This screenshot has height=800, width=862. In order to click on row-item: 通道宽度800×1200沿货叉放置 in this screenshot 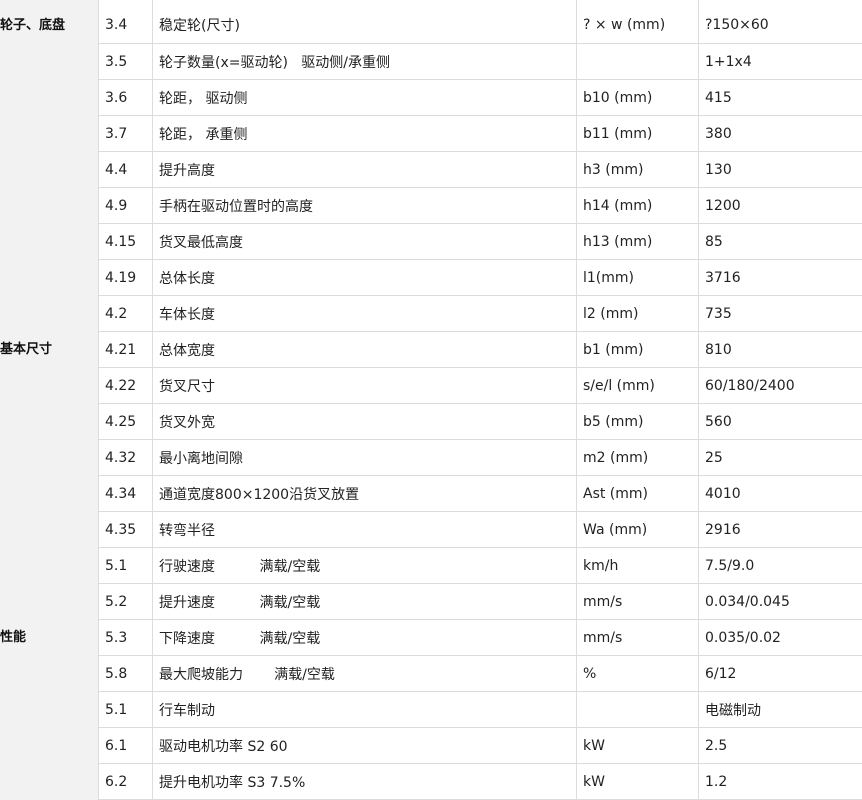, I will do `click(364, 493)`.